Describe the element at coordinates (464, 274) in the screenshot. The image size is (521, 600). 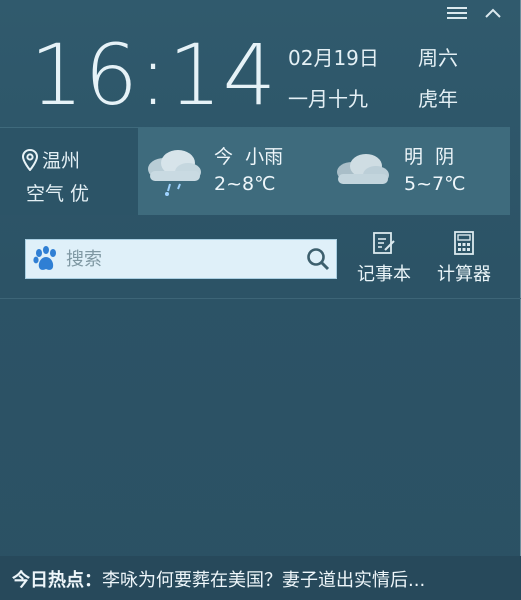
I see `calculator-label: 计算器` at that location.